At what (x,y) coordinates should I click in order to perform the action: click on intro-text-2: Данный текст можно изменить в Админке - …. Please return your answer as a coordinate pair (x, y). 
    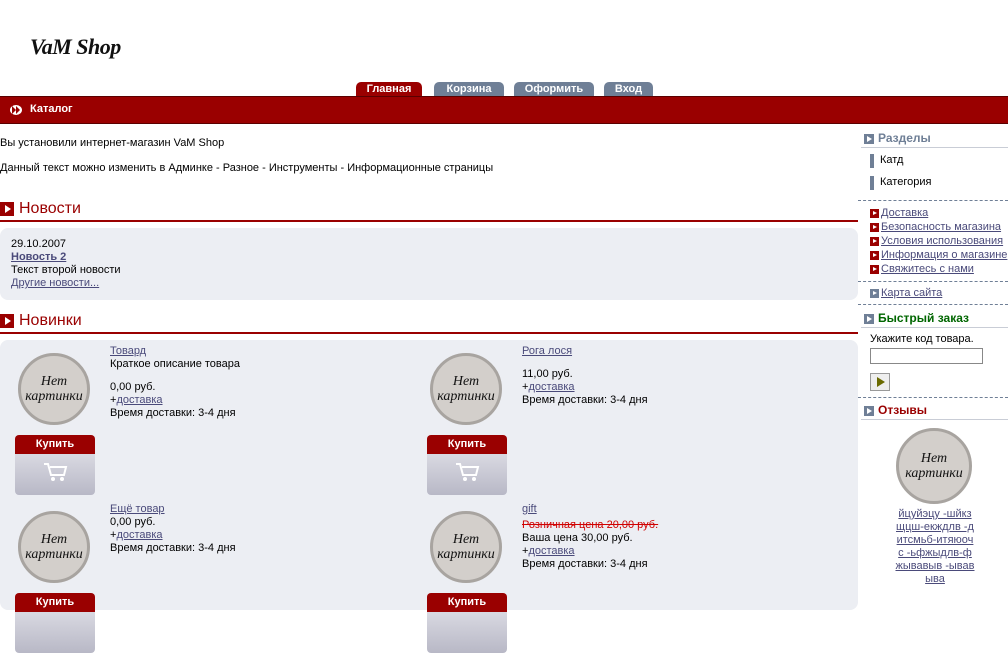
    Looking at the image, I should click on (247, 168).